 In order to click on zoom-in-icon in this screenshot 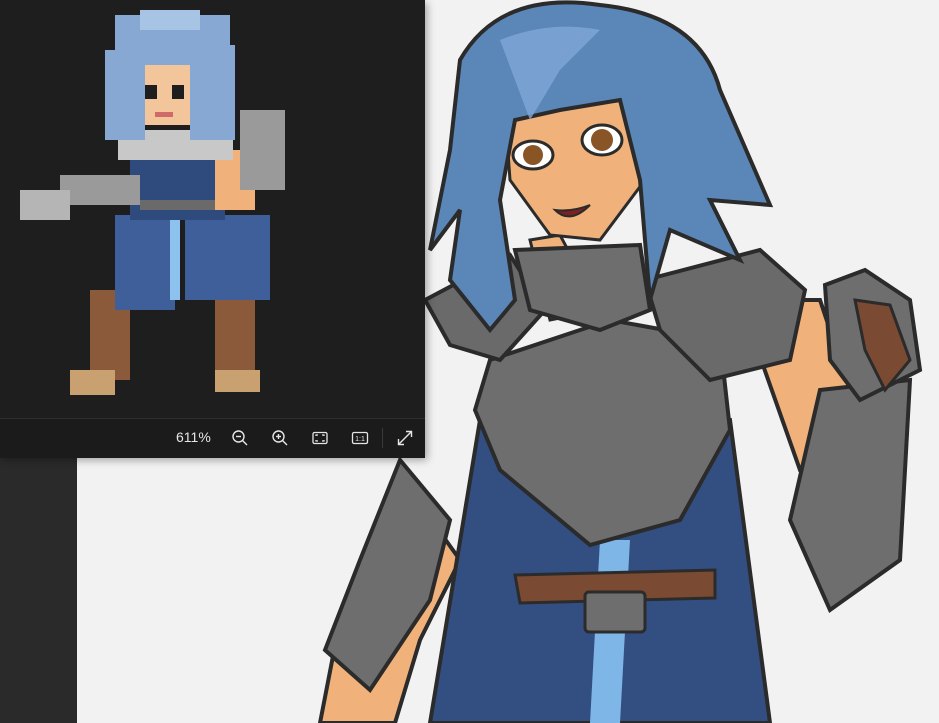, I will do `click(280, 438)`.